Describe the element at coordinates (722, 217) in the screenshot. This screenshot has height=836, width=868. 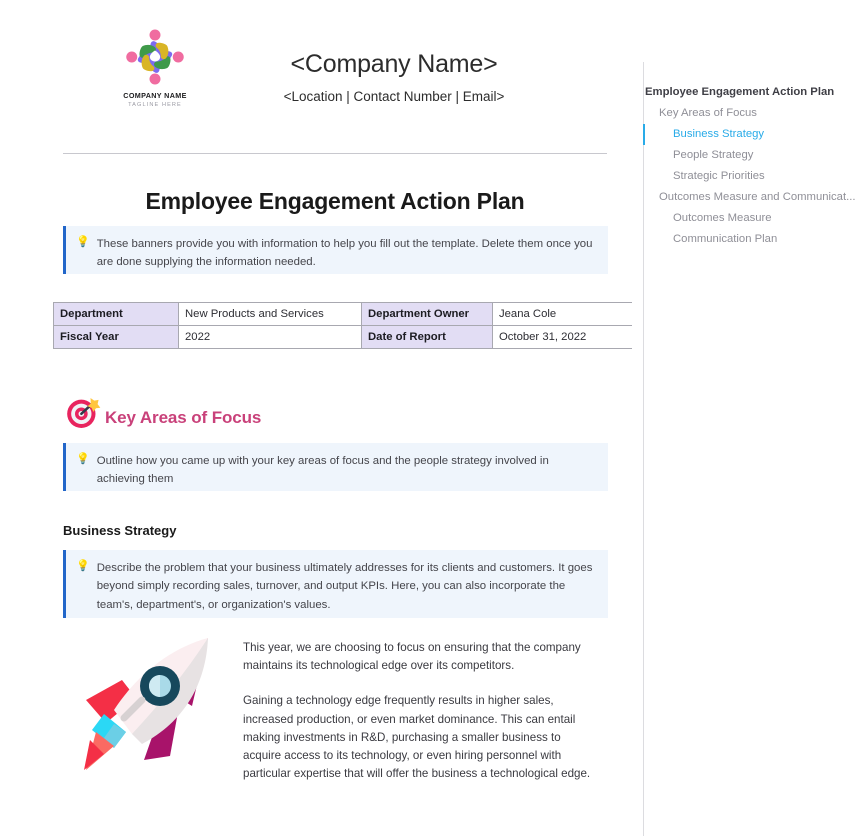
I see `nav-item-label: Outcomes Measure` at that location.